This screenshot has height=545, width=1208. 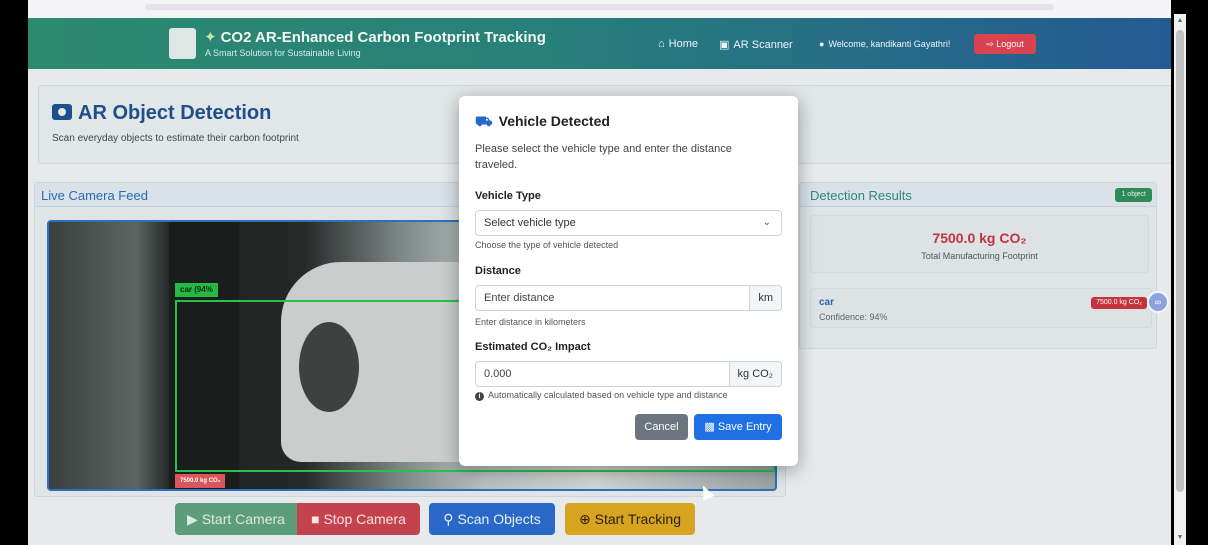 I want to click on logout-button: ⇨ Logout, so click(x=1005, y=44).